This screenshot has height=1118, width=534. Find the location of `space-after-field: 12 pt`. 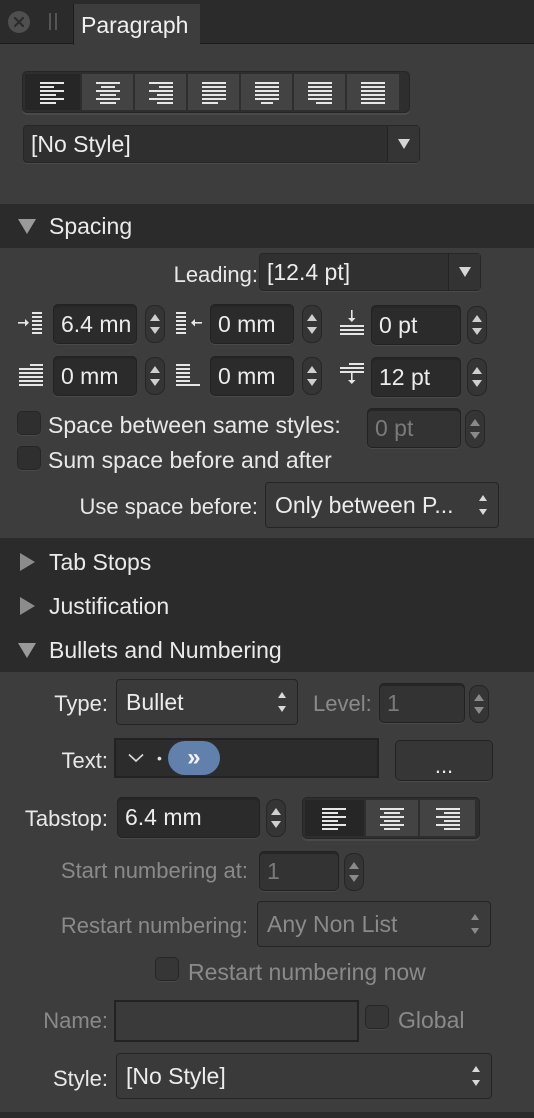

space-after-field: 12 pt is located at coordinates (416, 377).